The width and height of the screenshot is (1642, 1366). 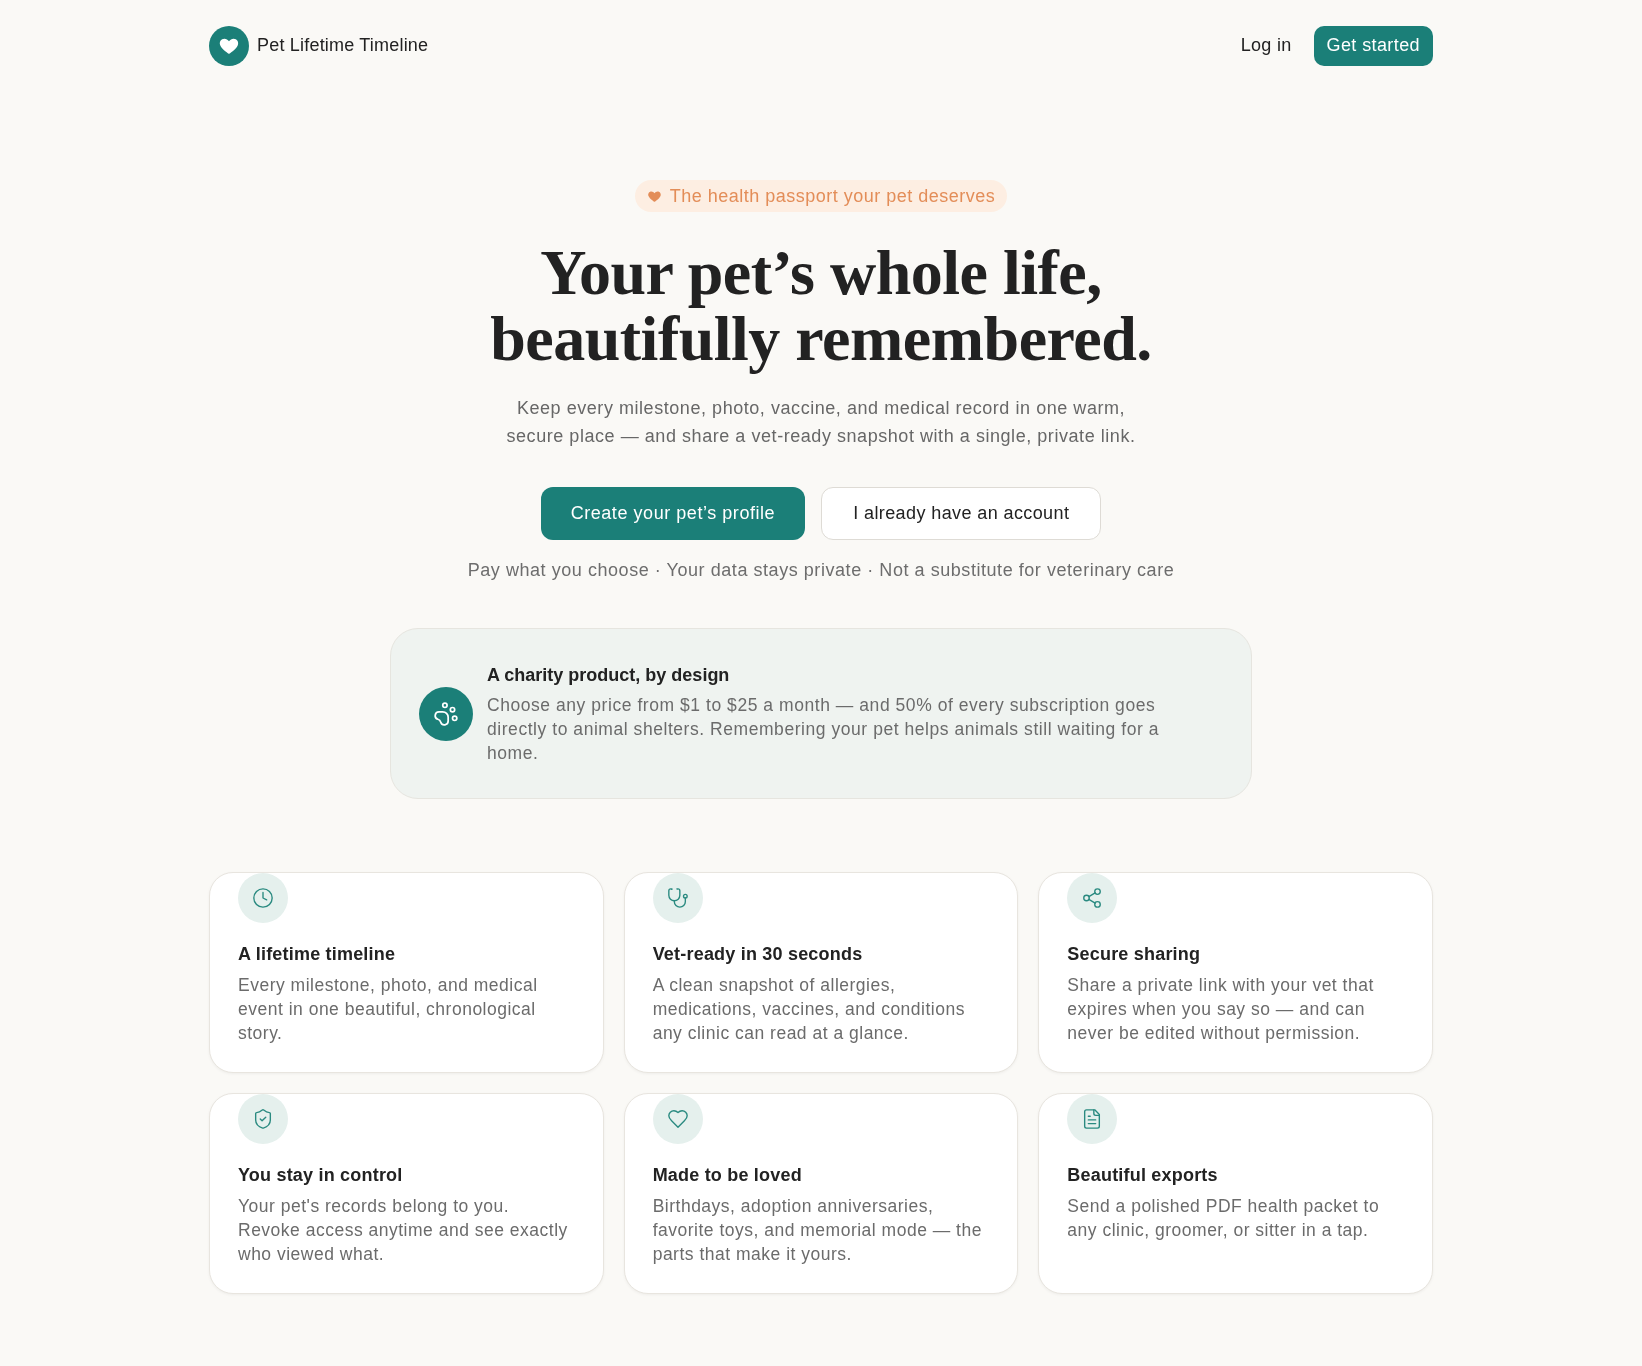 I want to click on feature-description: Share a private link with your vet that expires when you say so — and can never be edited without permission., so click(x=1221, y=1009).